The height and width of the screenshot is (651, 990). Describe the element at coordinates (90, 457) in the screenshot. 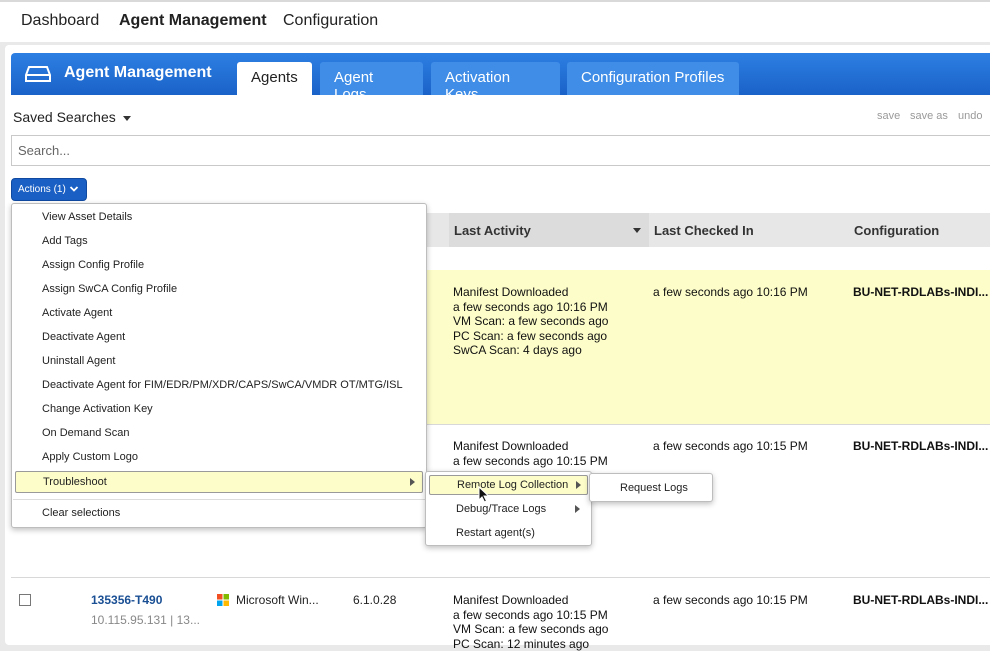

I see `menu-item-apply-custom-logo: Apply Custom Logo` at that location.